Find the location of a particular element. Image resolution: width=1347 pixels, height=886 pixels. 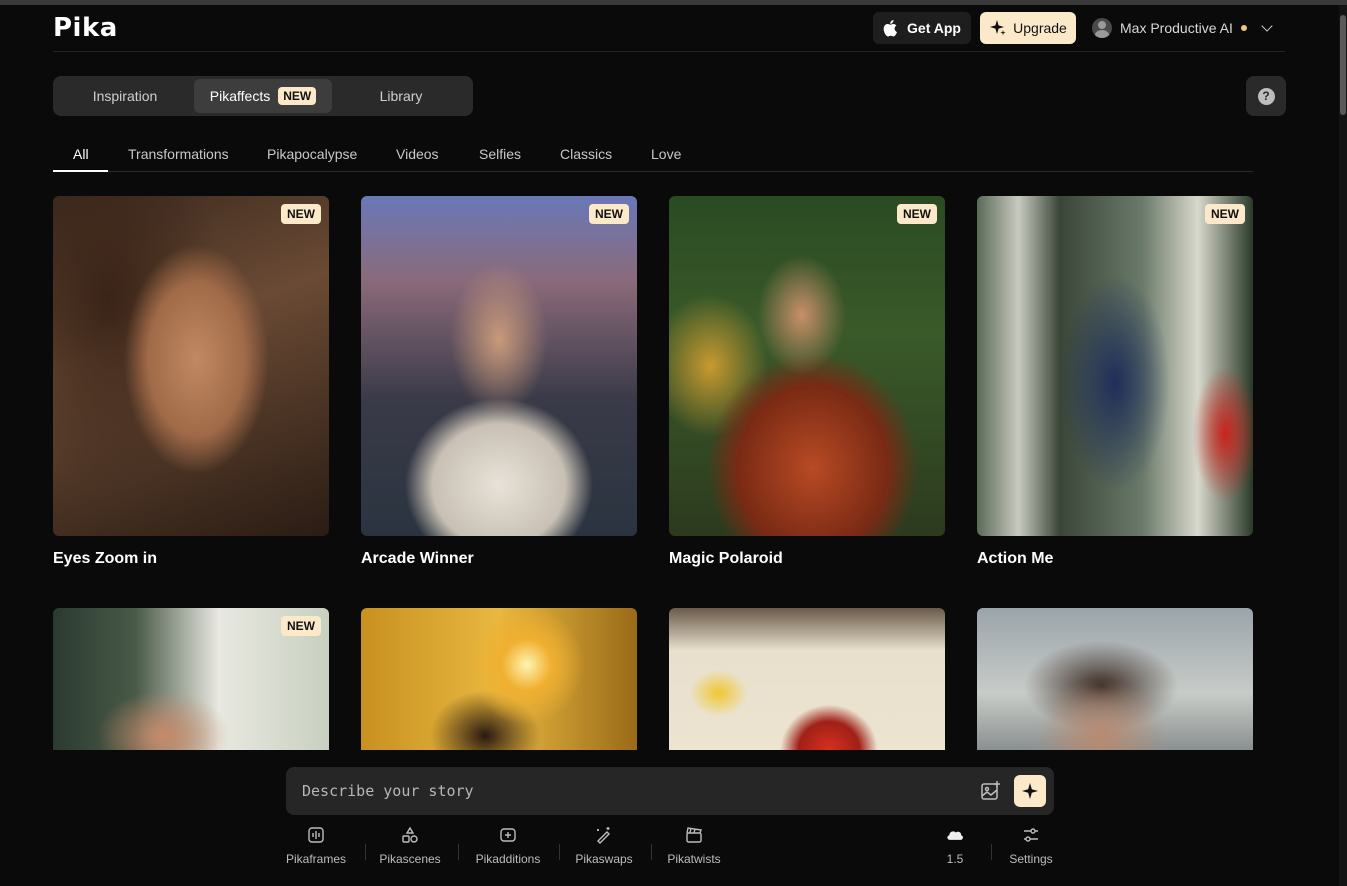

effect-card-magic-polaroid: NEW Magic Polaroid is located at coordinates (807, 382).